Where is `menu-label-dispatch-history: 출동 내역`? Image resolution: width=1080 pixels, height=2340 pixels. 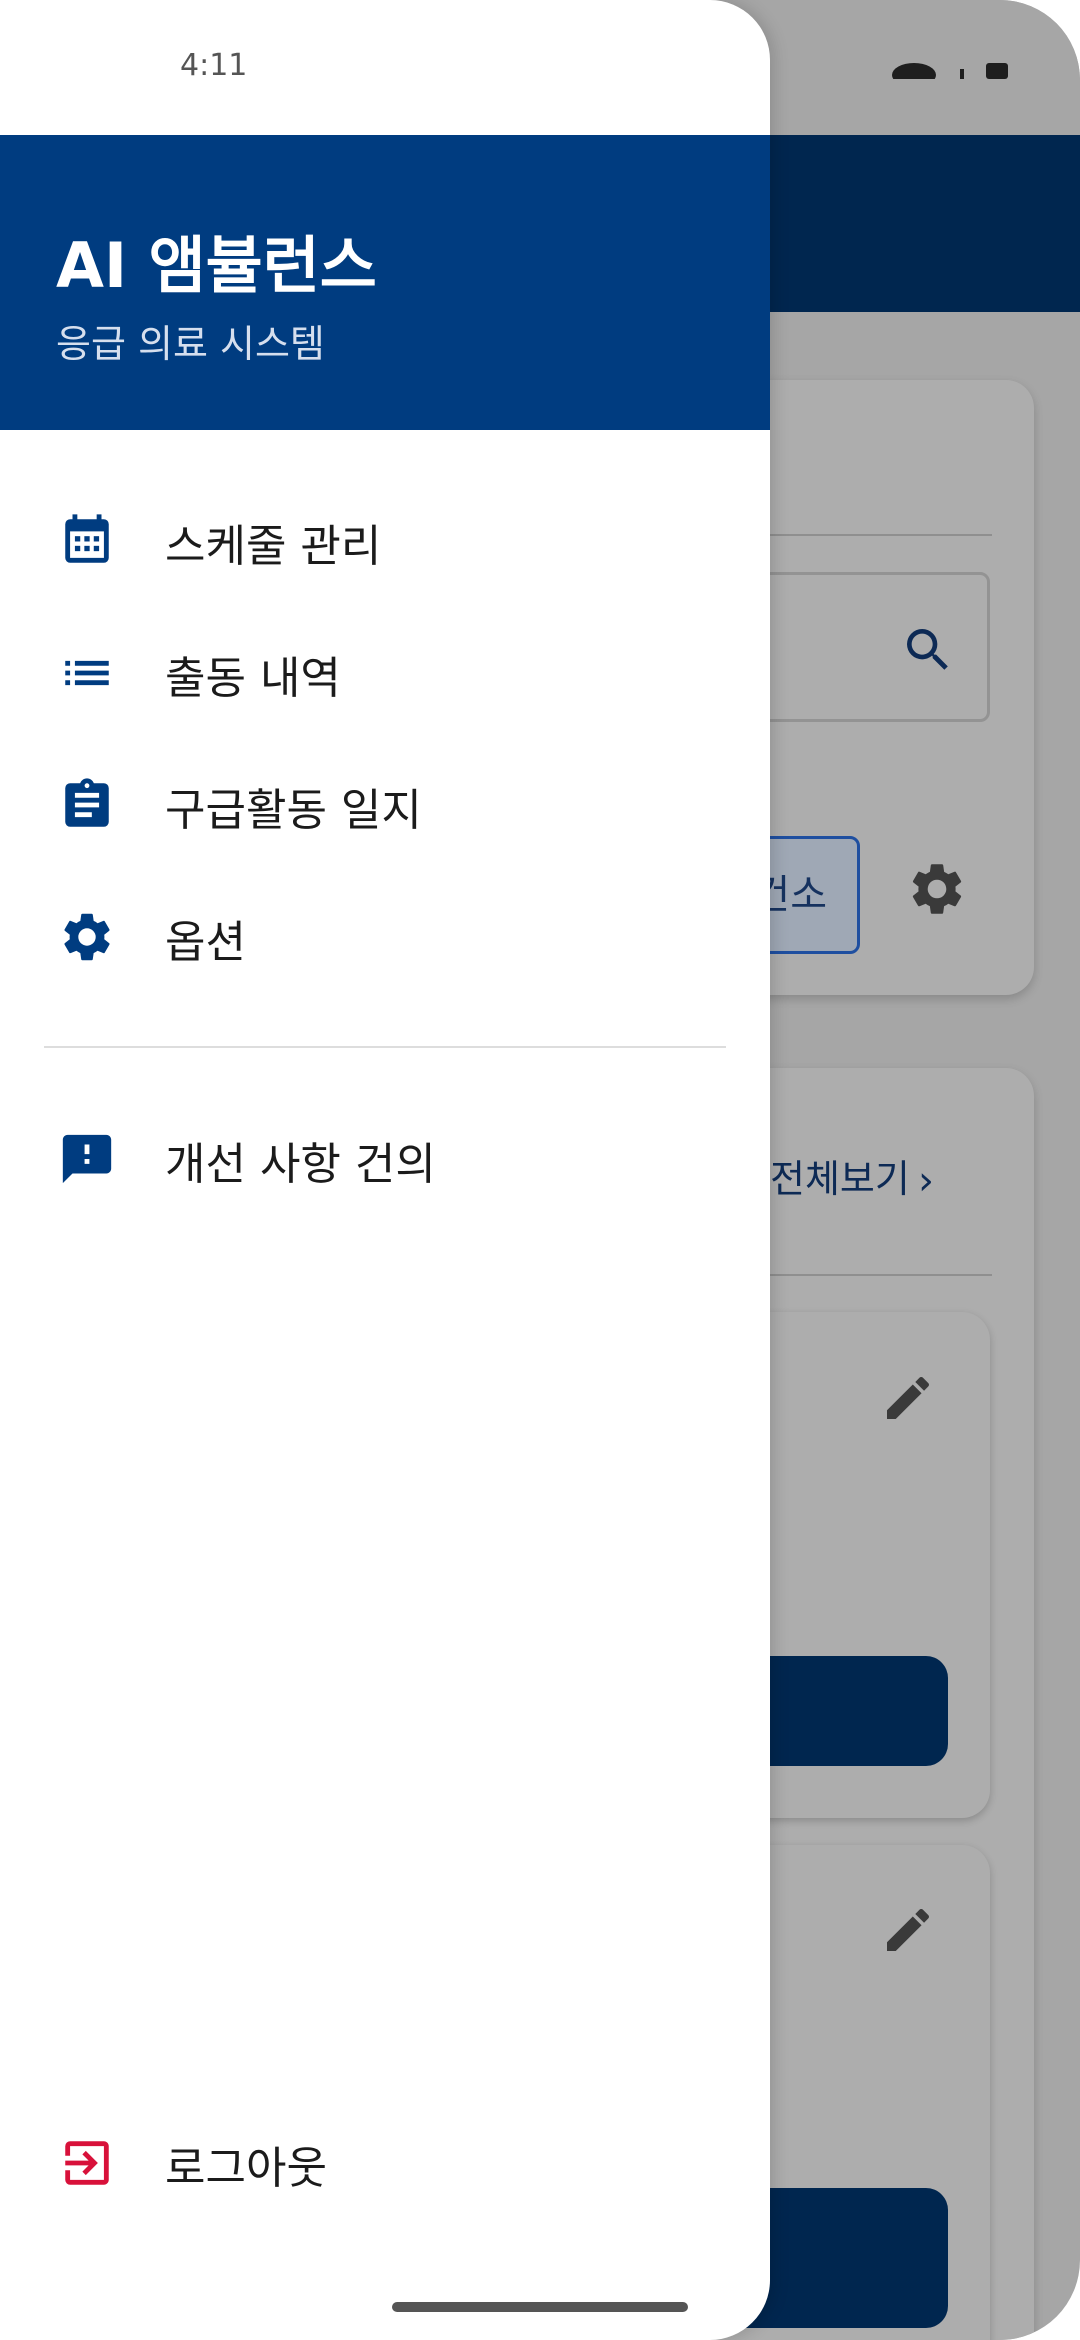
menu-label-dispatch-history: 출동 내역 is located at coordinates (253, 678).